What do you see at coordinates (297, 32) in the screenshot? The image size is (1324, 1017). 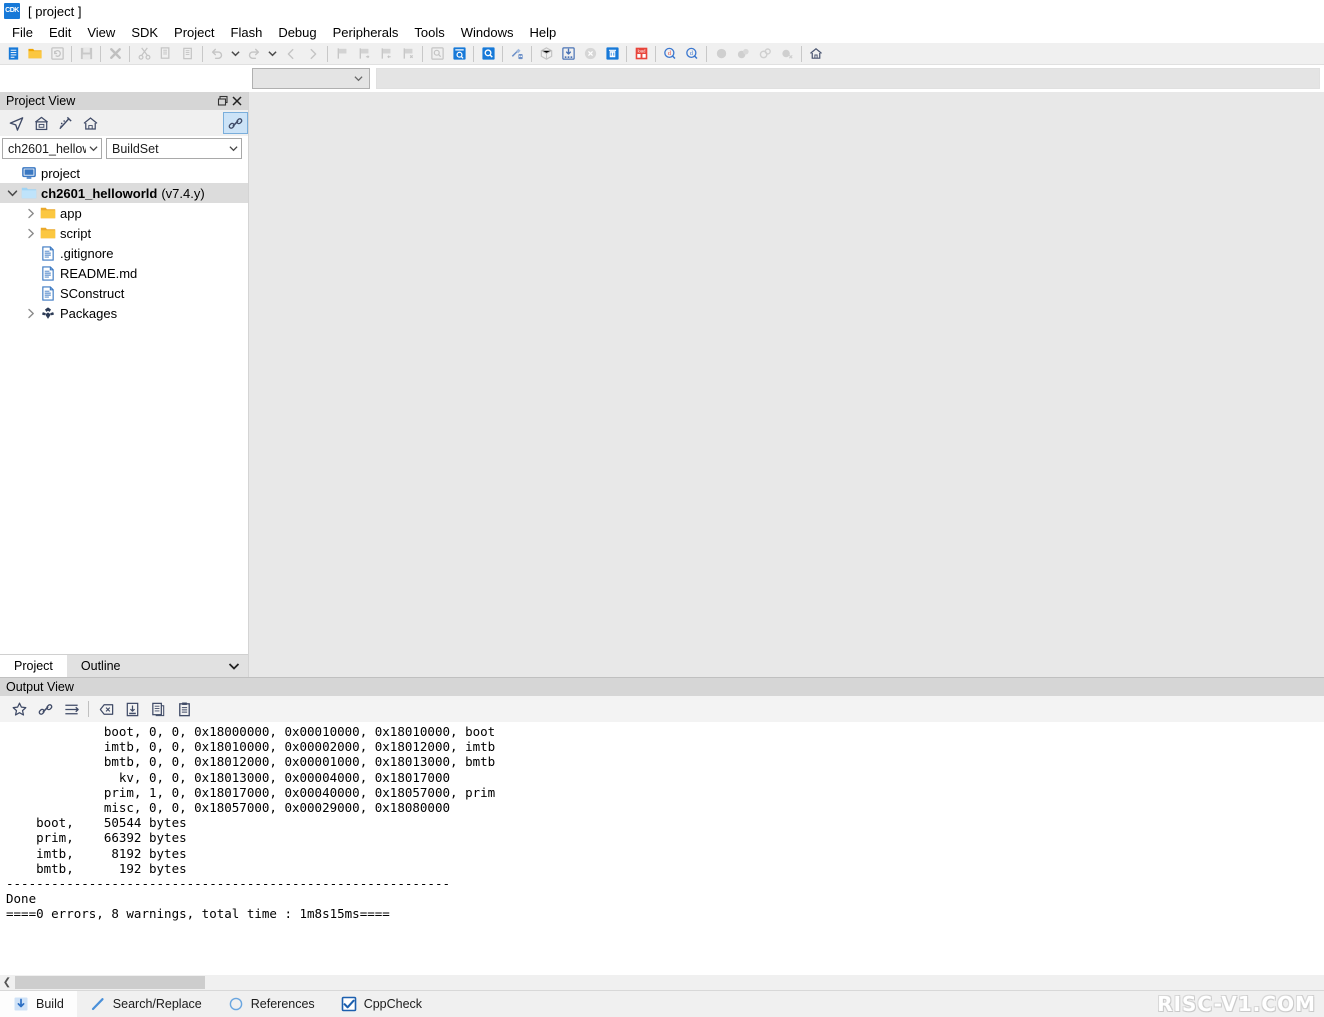 I see `menu-debug: Debug` at bounding box center [297, 32].